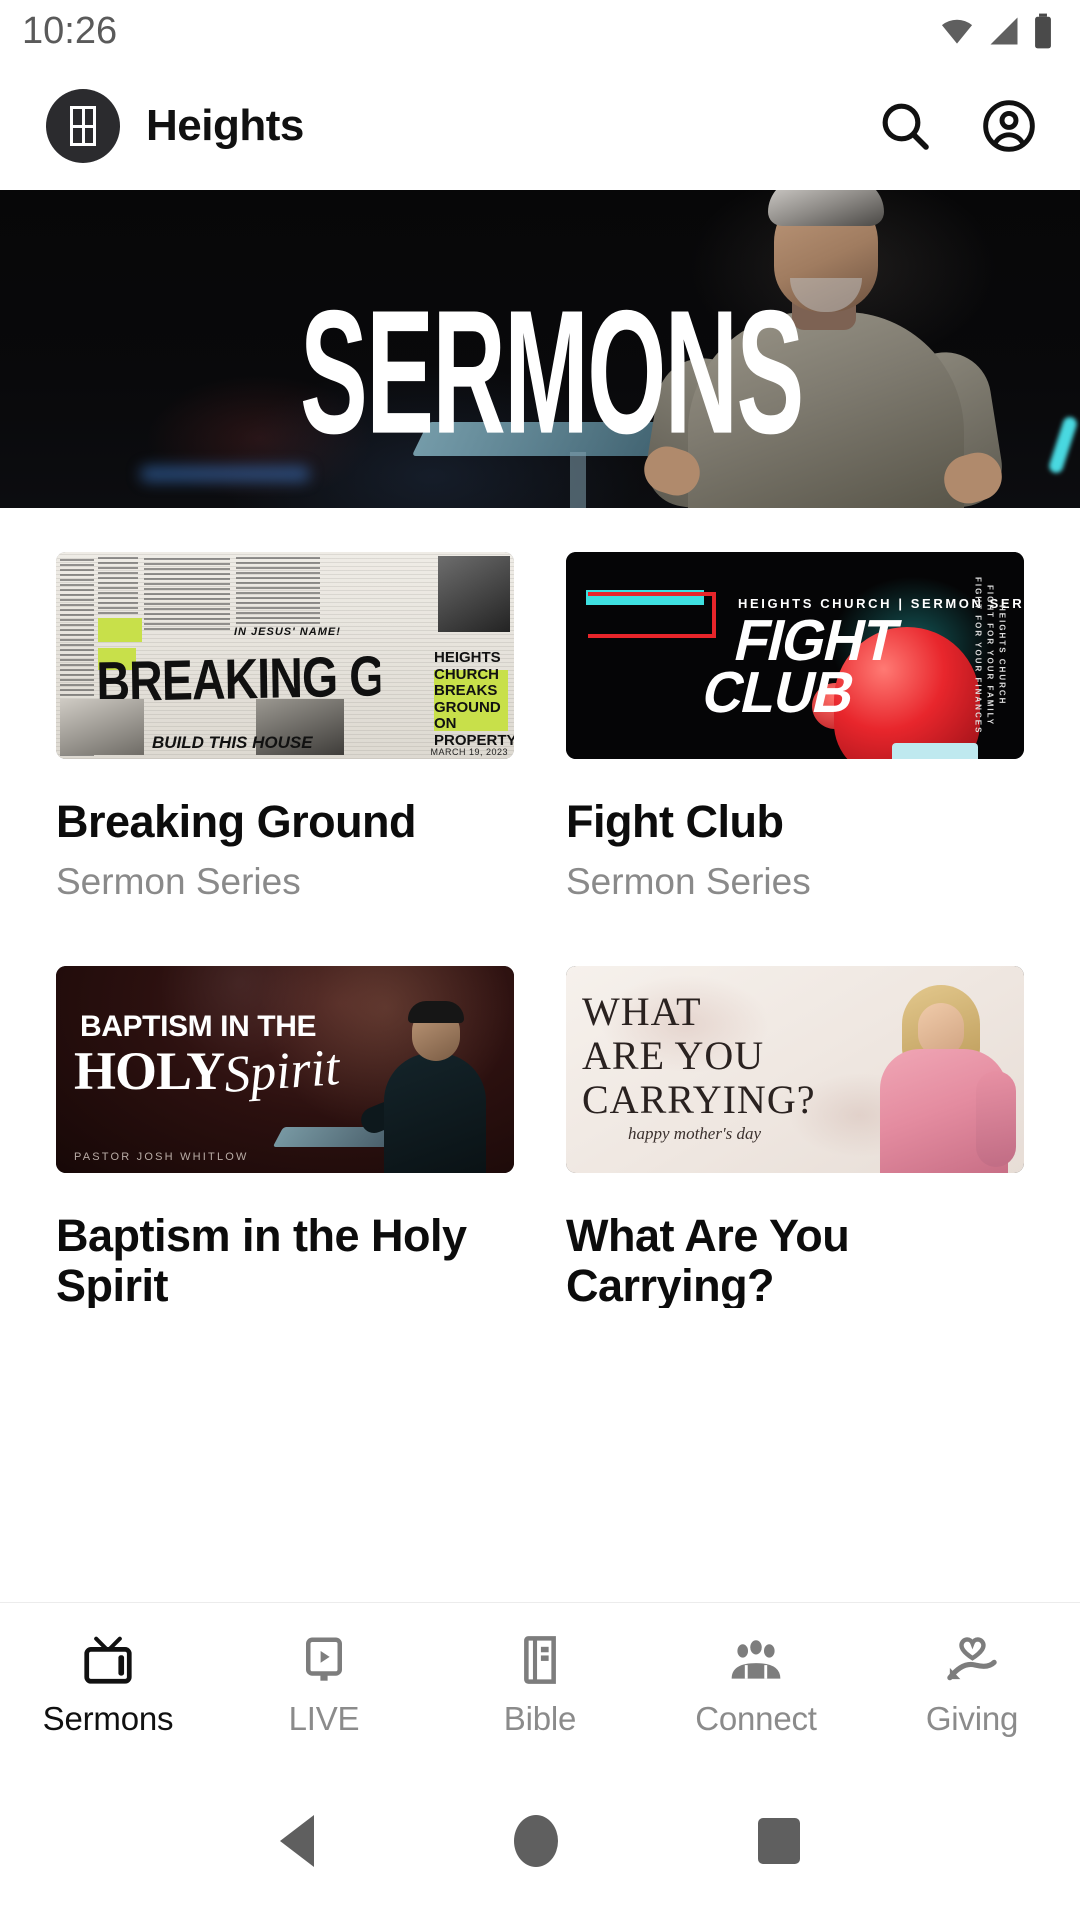 The height and width of the screenshot is (1920, 1080). Describe the element at coordinates (552, 373) in the screenshot. I see `hero-headline: SERMONS` at that location.